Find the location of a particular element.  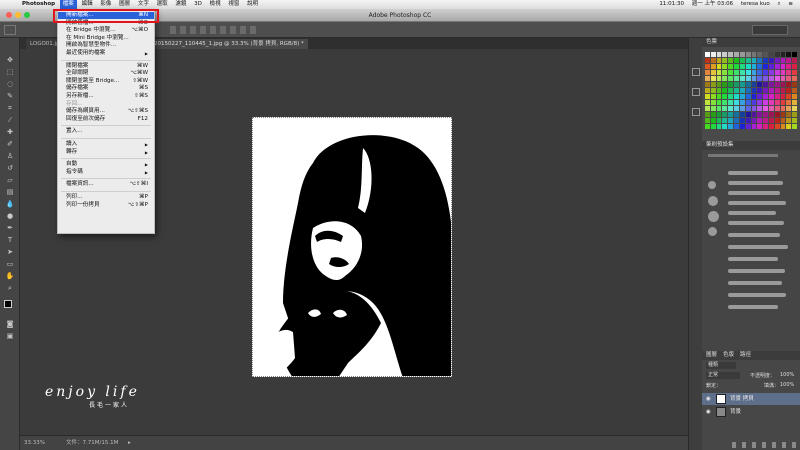

menu-type: 文字 is located at coordinates (143, 4).